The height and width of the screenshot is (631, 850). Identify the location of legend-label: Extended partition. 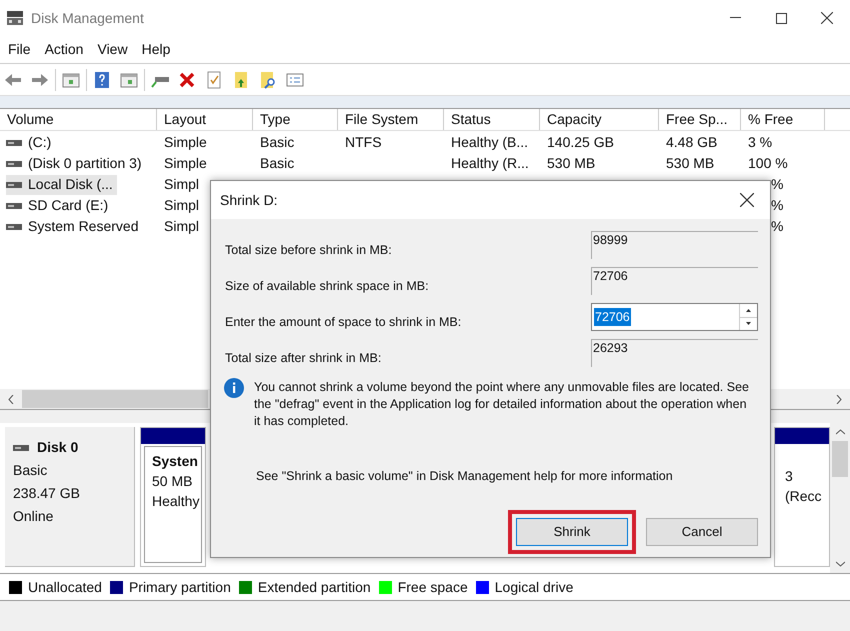
(314, 587).